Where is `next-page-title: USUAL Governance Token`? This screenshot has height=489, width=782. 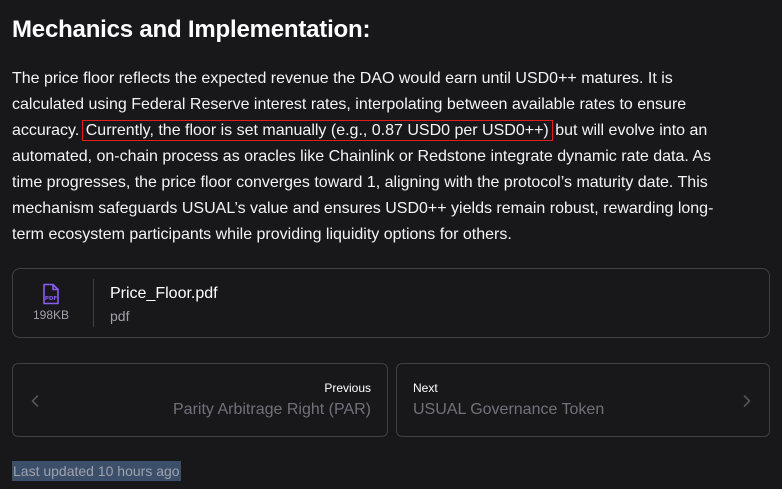 next-page-title: USUAL Governance Token is located at coordinates (509, 409).